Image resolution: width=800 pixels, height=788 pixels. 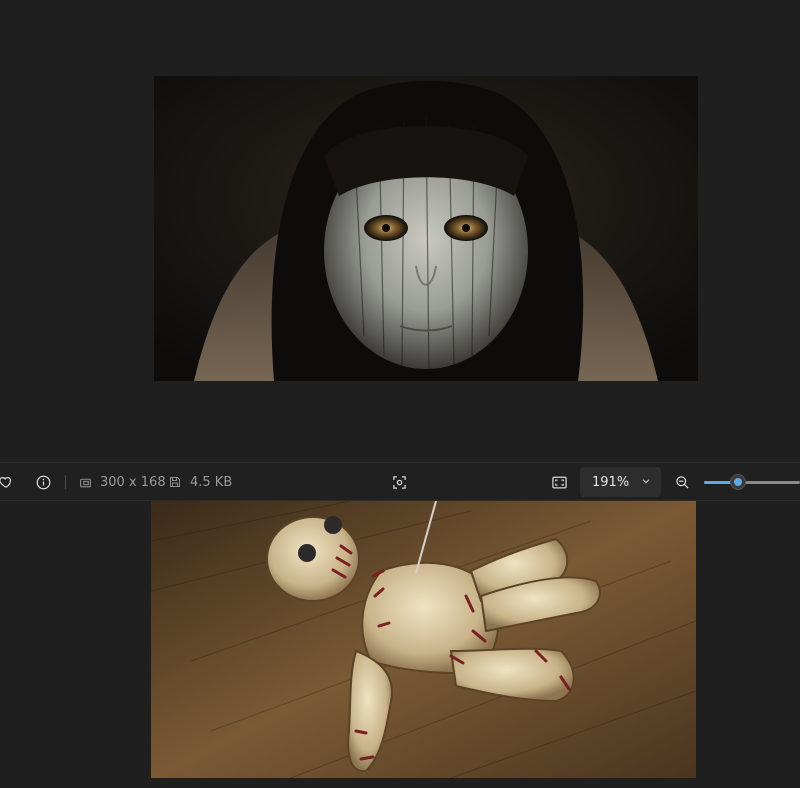 I want to click on info-button, so click(x=43, y=482).